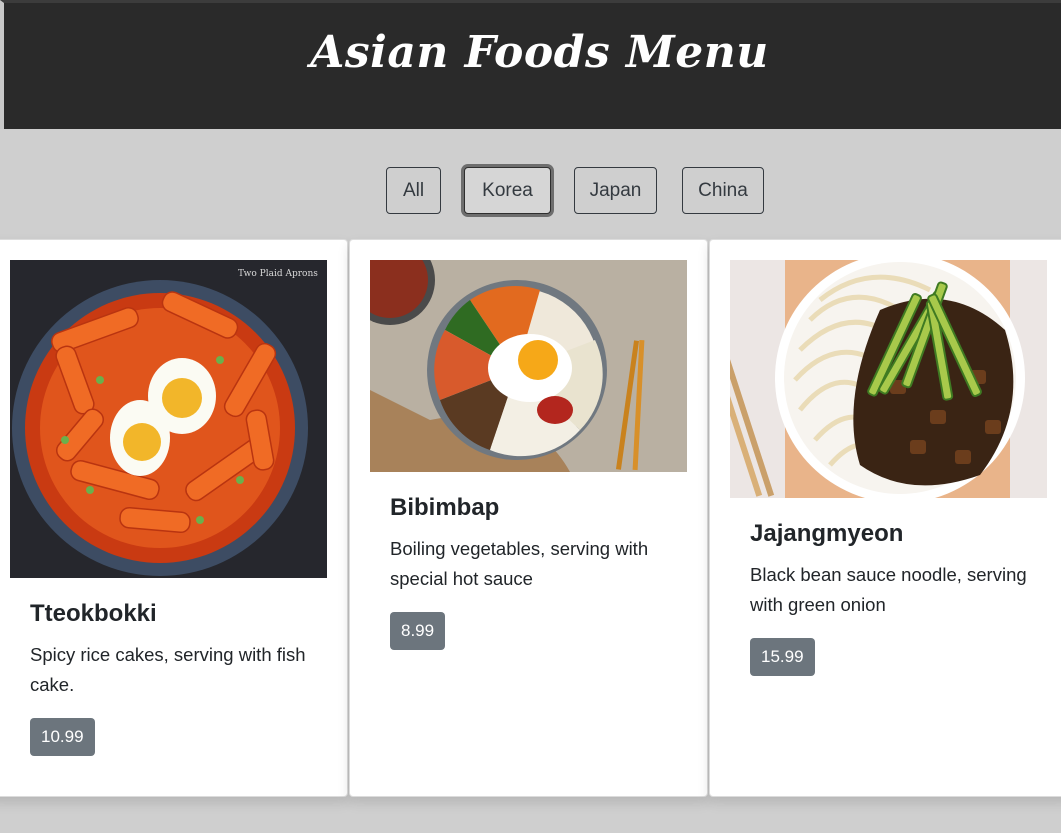 This screenshot has width=1061, height=833. I want to click on page-title: Asian Foods Menu, so click(539, 52).